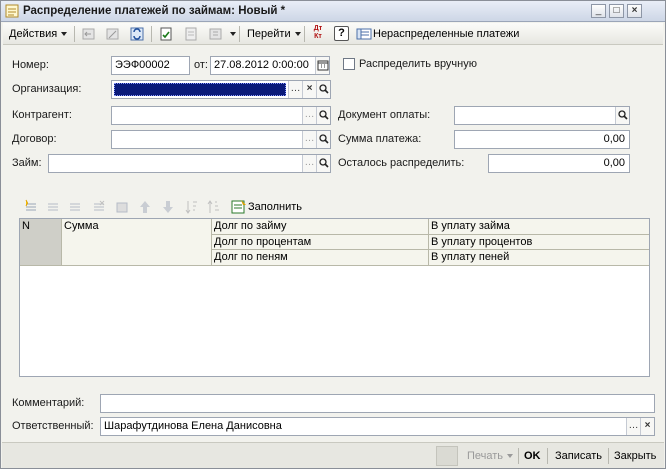 The width and height of the screenshot is (666, 469). I want to click on copy-row-icon, so click(53, 207).